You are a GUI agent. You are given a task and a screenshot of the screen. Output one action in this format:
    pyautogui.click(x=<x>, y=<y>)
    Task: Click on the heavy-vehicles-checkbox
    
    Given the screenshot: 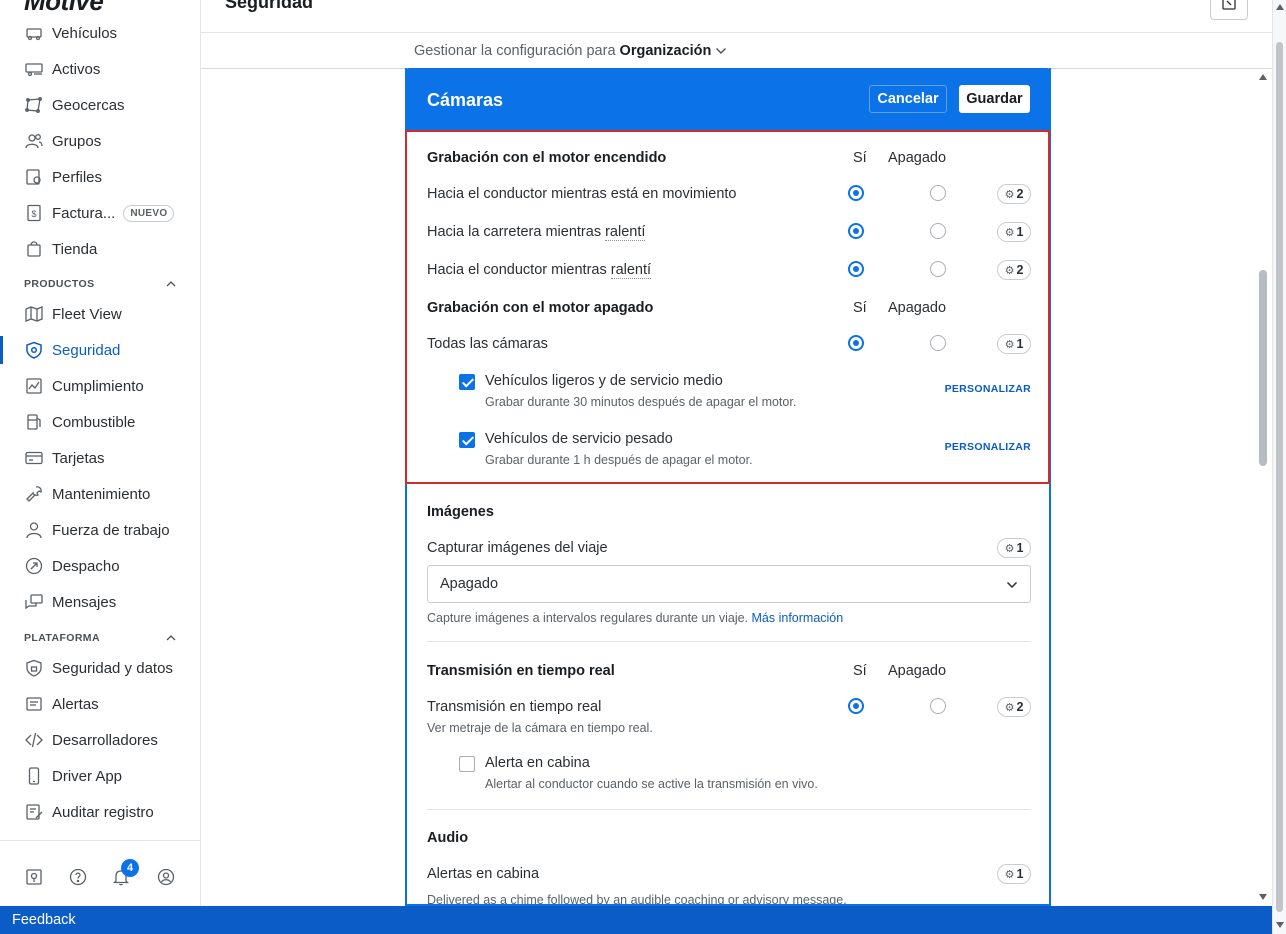 What is the action you would take?
    pyautogui.click(x=467, y=440)
    